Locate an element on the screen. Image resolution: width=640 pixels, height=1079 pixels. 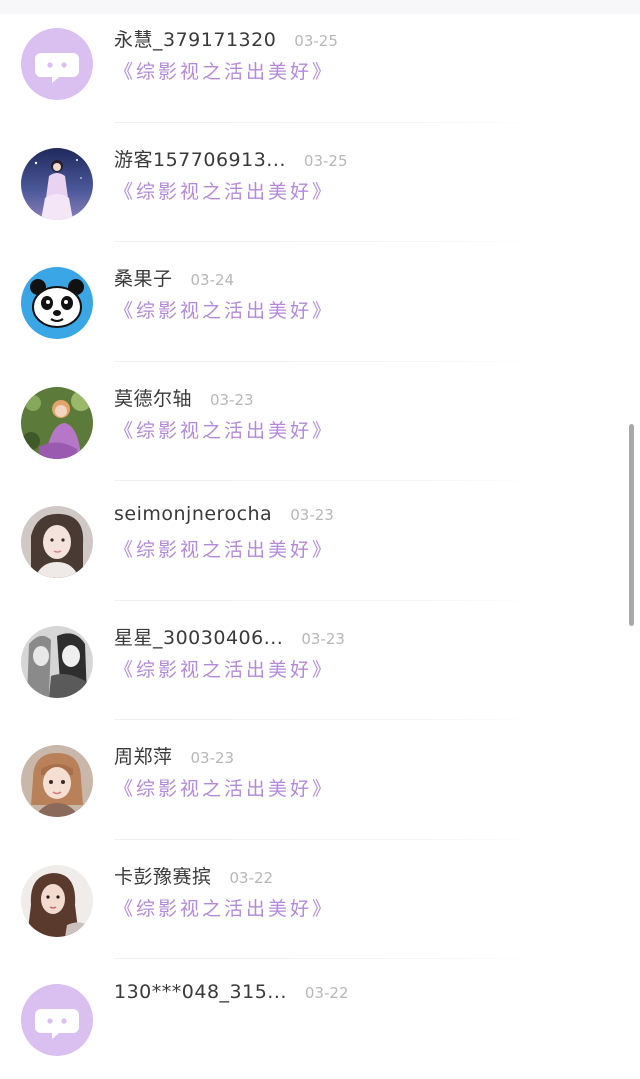
user-name: 周郑萍 is located at coordinates (143, 755).